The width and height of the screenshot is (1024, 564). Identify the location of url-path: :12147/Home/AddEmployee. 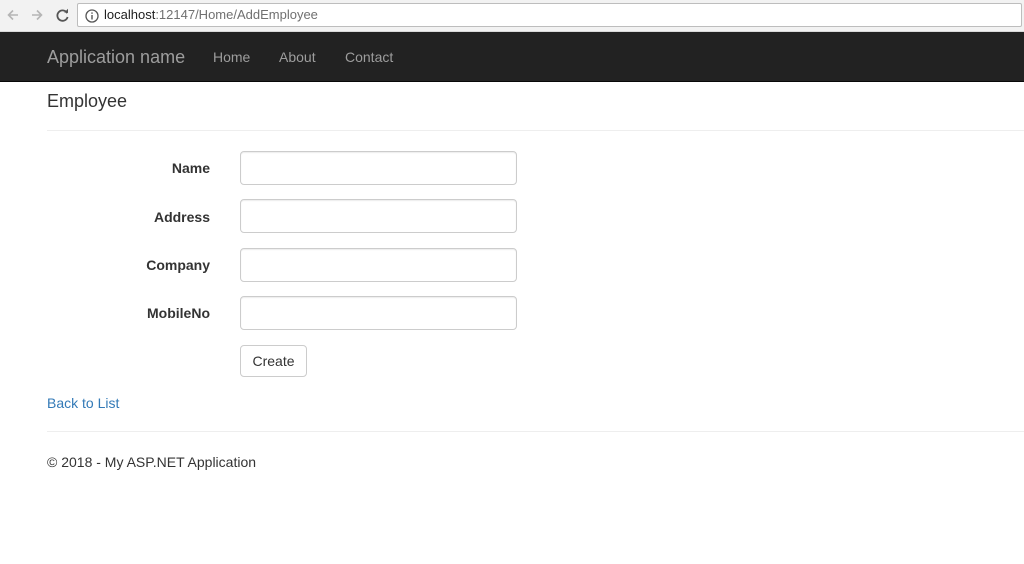
(236, 14).